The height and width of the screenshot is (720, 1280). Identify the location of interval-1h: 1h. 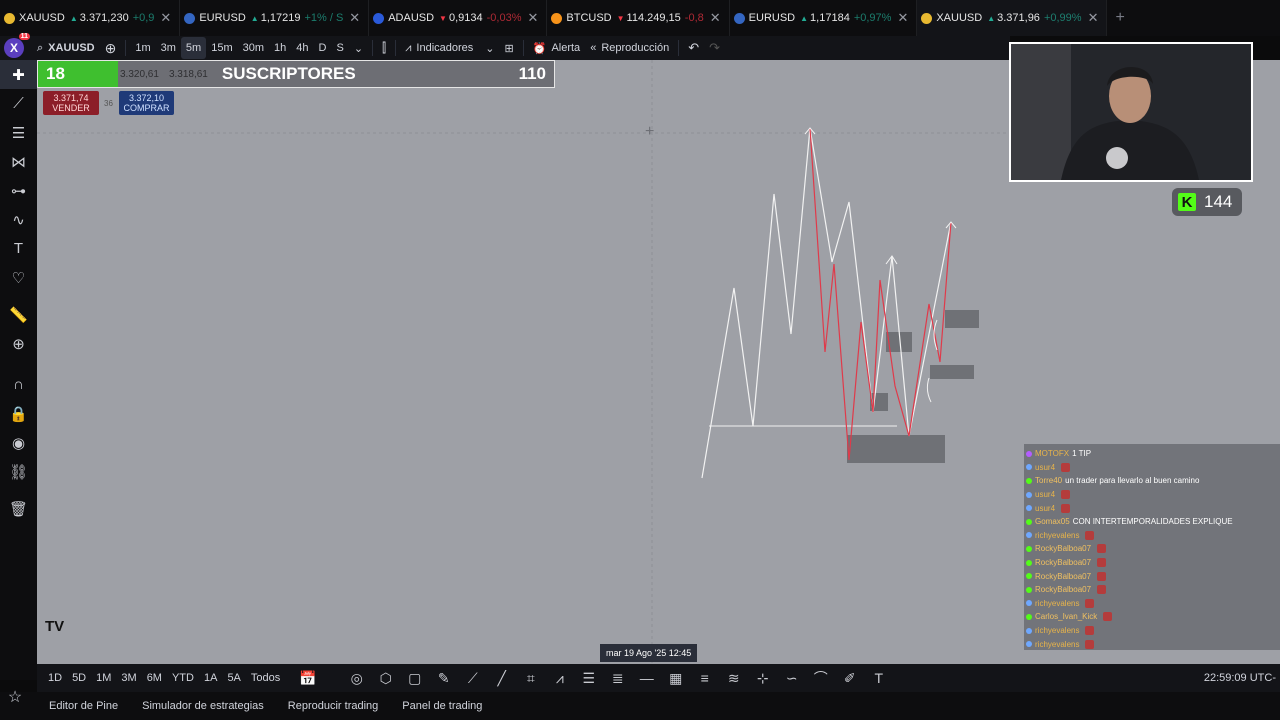
(280, 48).